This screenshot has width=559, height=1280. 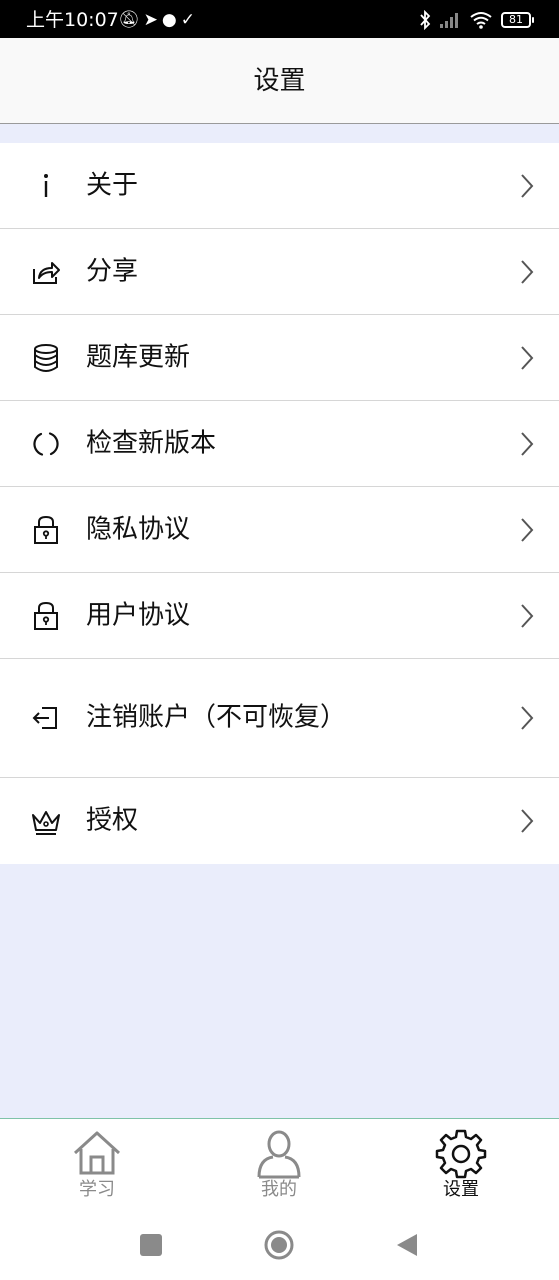 What do you see at coordinates (138, 615) in the screenshot?
I see `settings-item-label: 用户协议` at bounding box center [138, 615].